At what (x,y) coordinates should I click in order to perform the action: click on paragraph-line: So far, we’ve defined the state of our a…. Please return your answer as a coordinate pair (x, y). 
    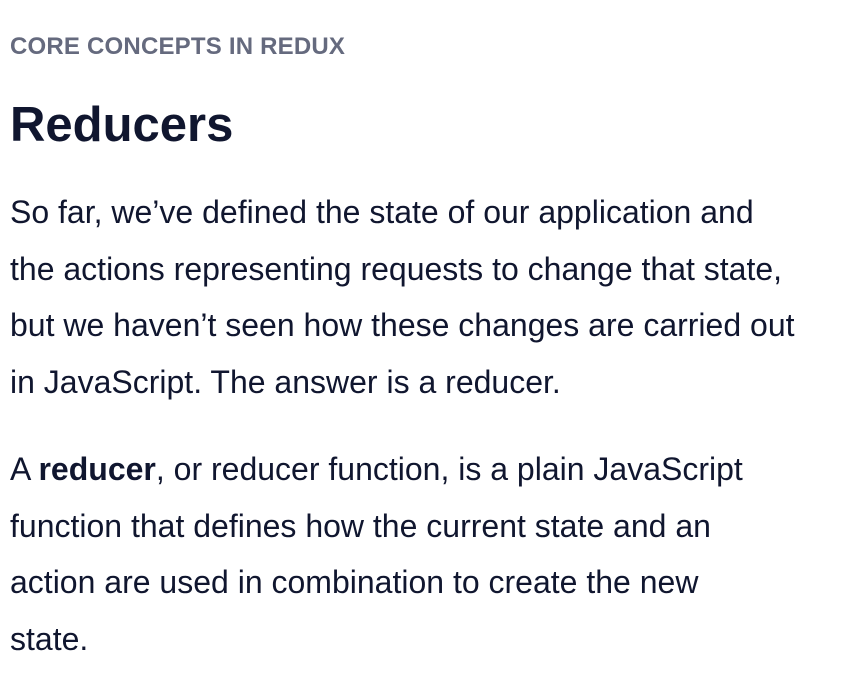
    Looking at the image, I should click on (382, 212).